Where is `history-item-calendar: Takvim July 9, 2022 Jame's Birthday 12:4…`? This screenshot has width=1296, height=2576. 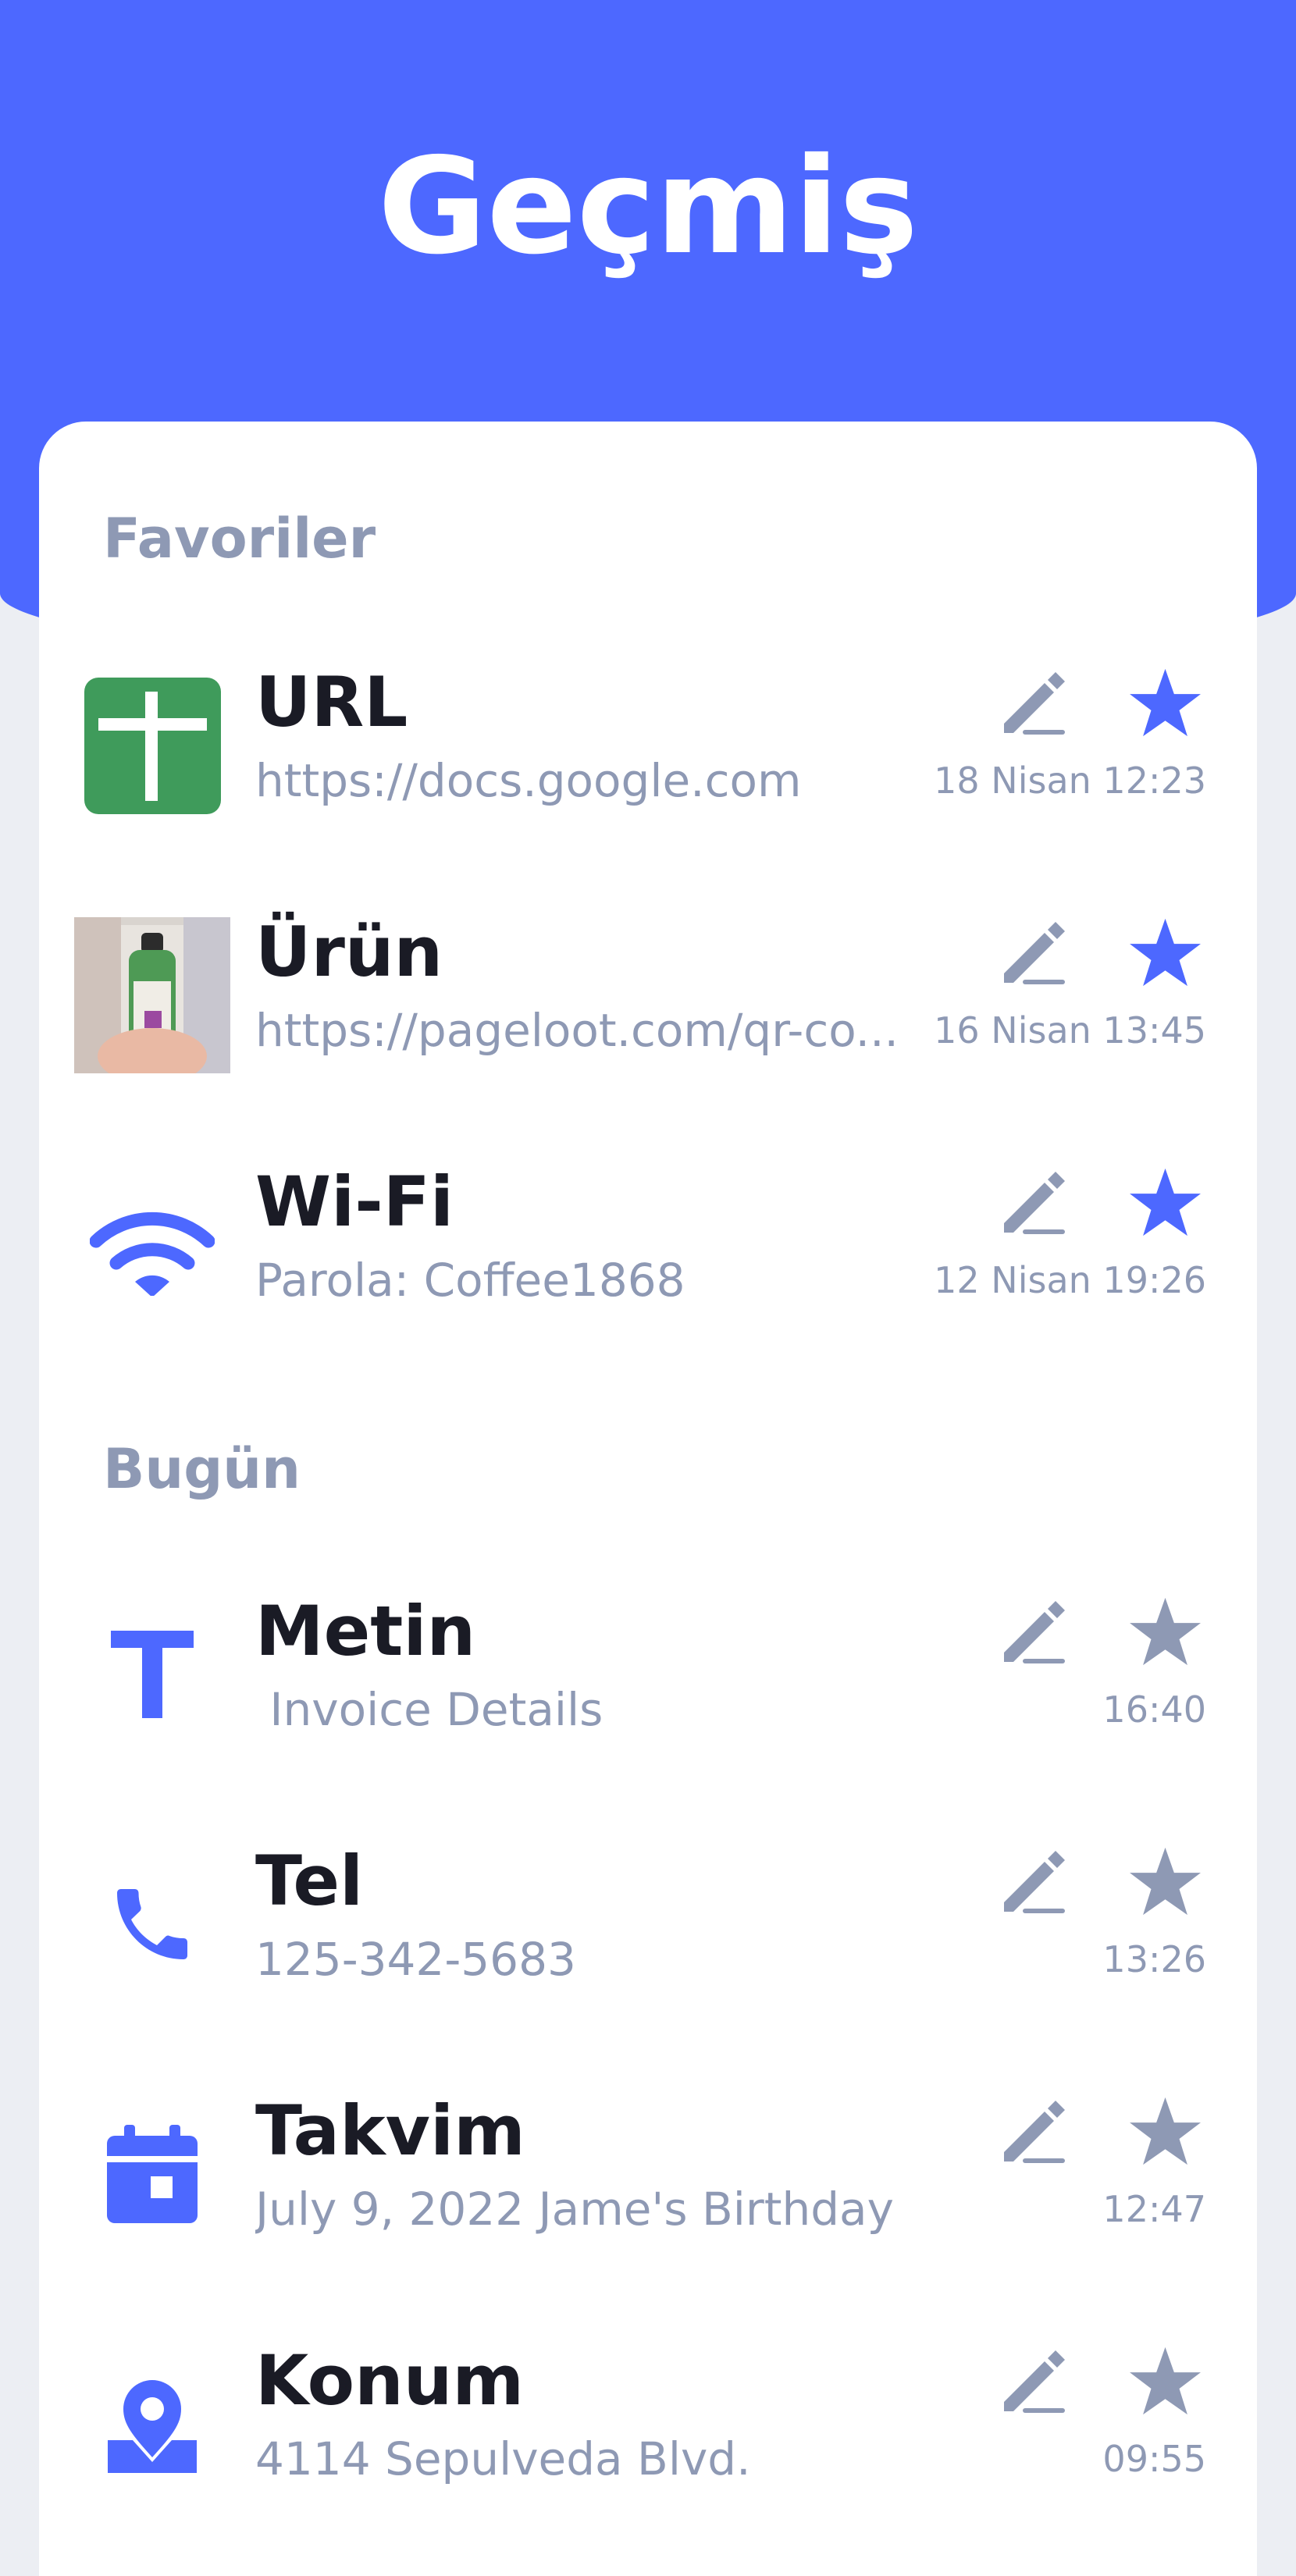
history-item-calendar: Takvim July 9, 2022 Jame's Birthday 12:4… is located at coordinates (648, 2190).